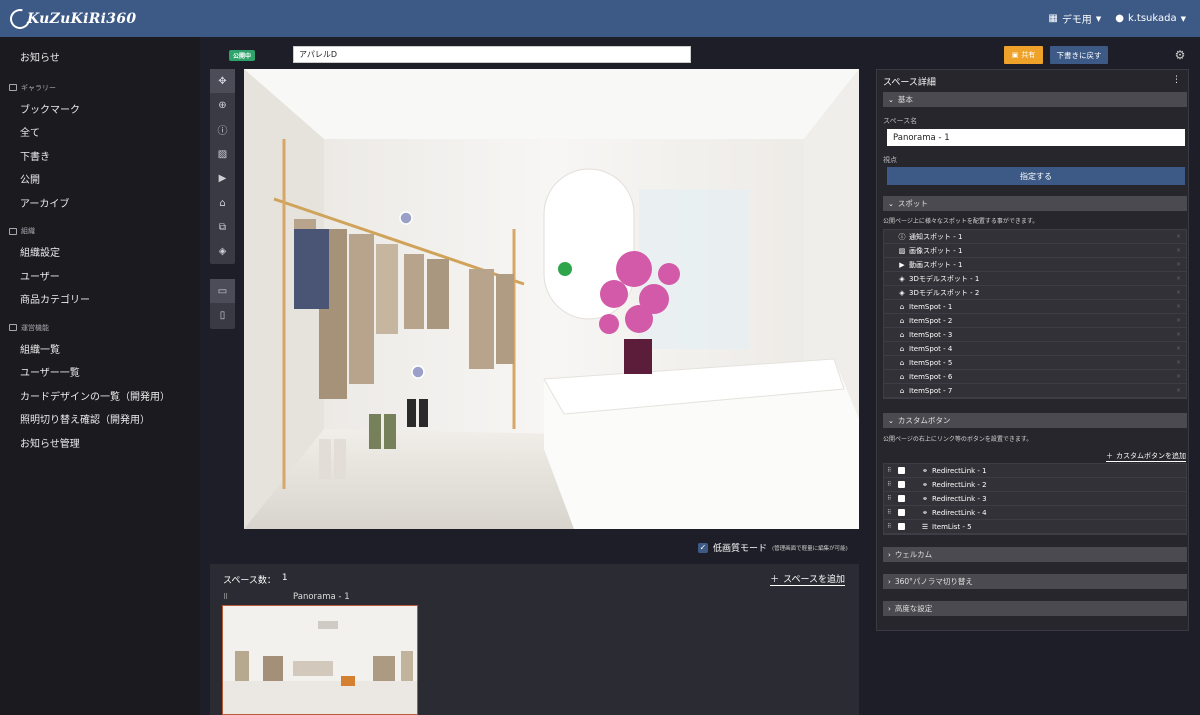  I want to click on checkbox-checked-icon: ✓, so click(703, 547).